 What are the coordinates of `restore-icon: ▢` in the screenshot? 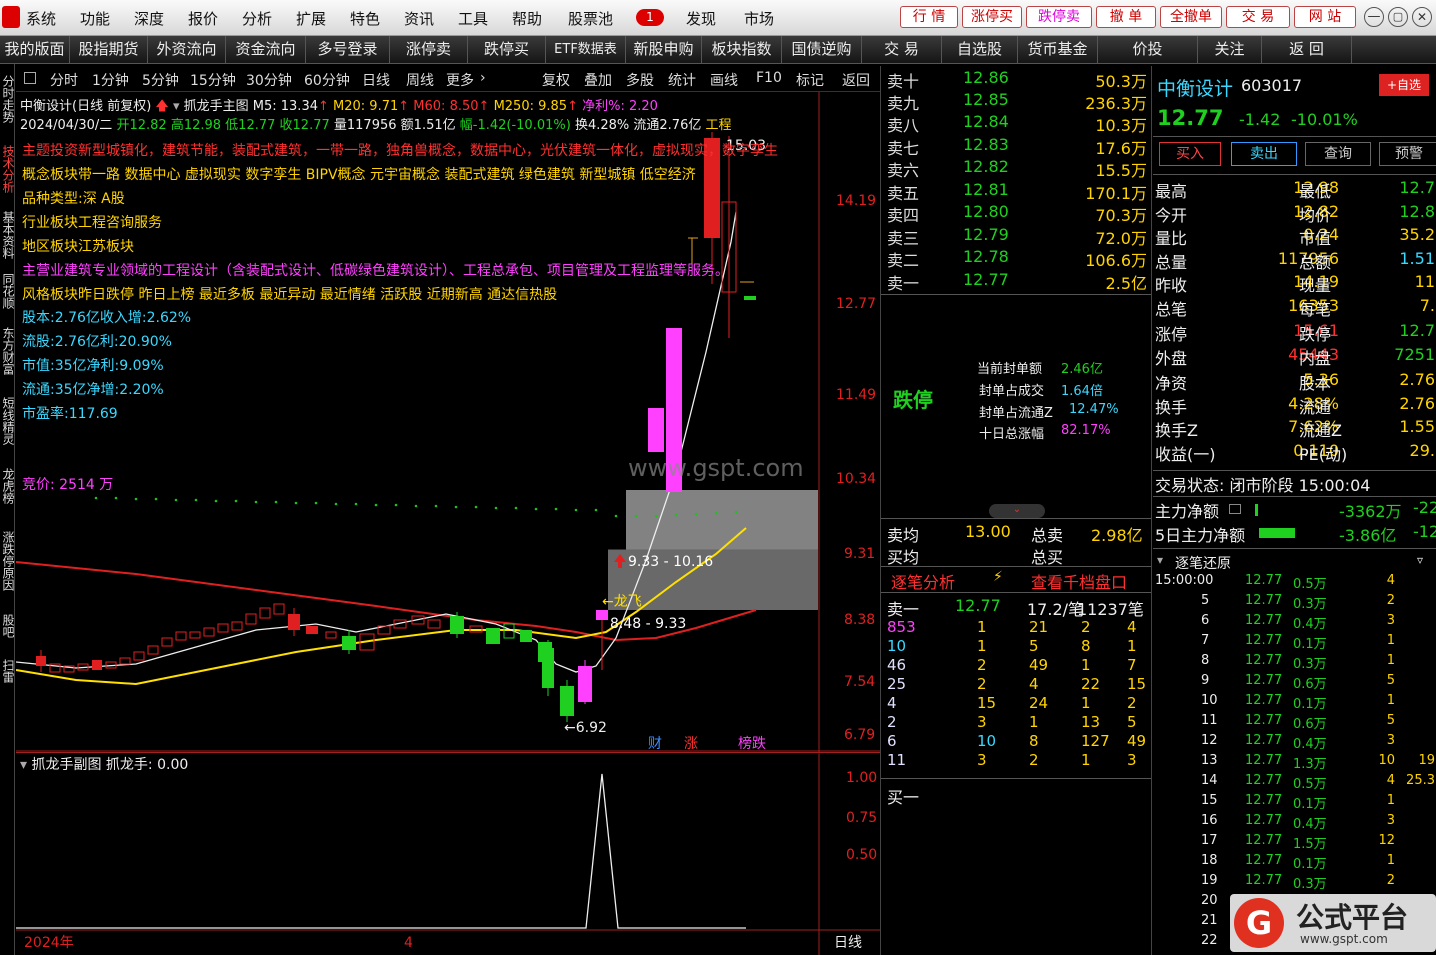 It's located at (1398, 17).